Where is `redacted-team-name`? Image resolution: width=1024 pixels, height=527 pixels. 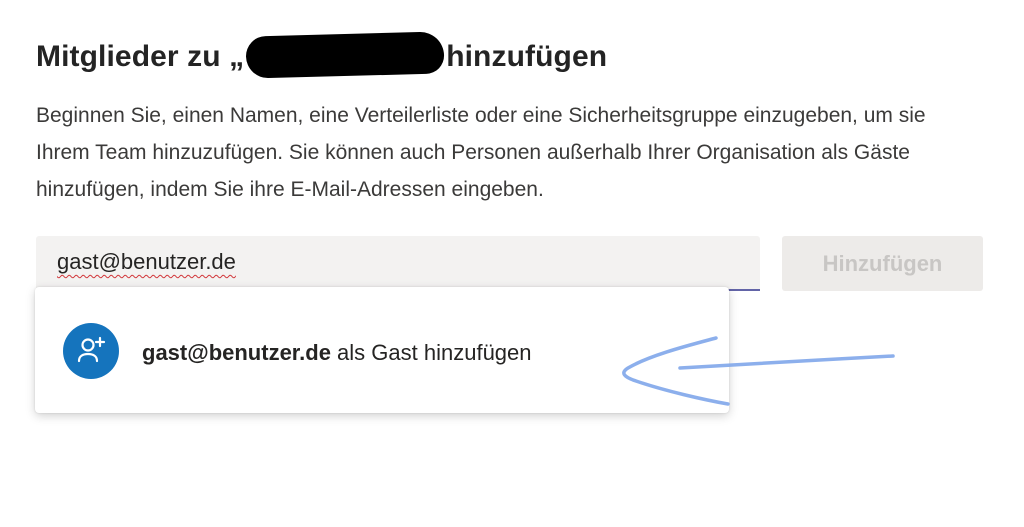 redacted-team-name is located at coordinates (345, 55).